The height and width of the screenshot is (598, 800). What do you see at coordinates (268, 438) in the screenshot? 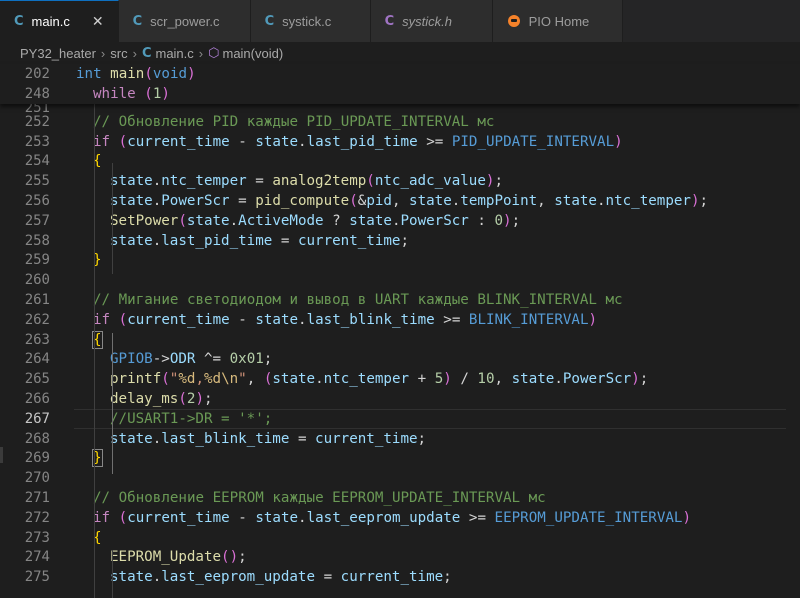
I see `code-text: state.last_blink_time = current_time;` at bounding box center [268, 438].